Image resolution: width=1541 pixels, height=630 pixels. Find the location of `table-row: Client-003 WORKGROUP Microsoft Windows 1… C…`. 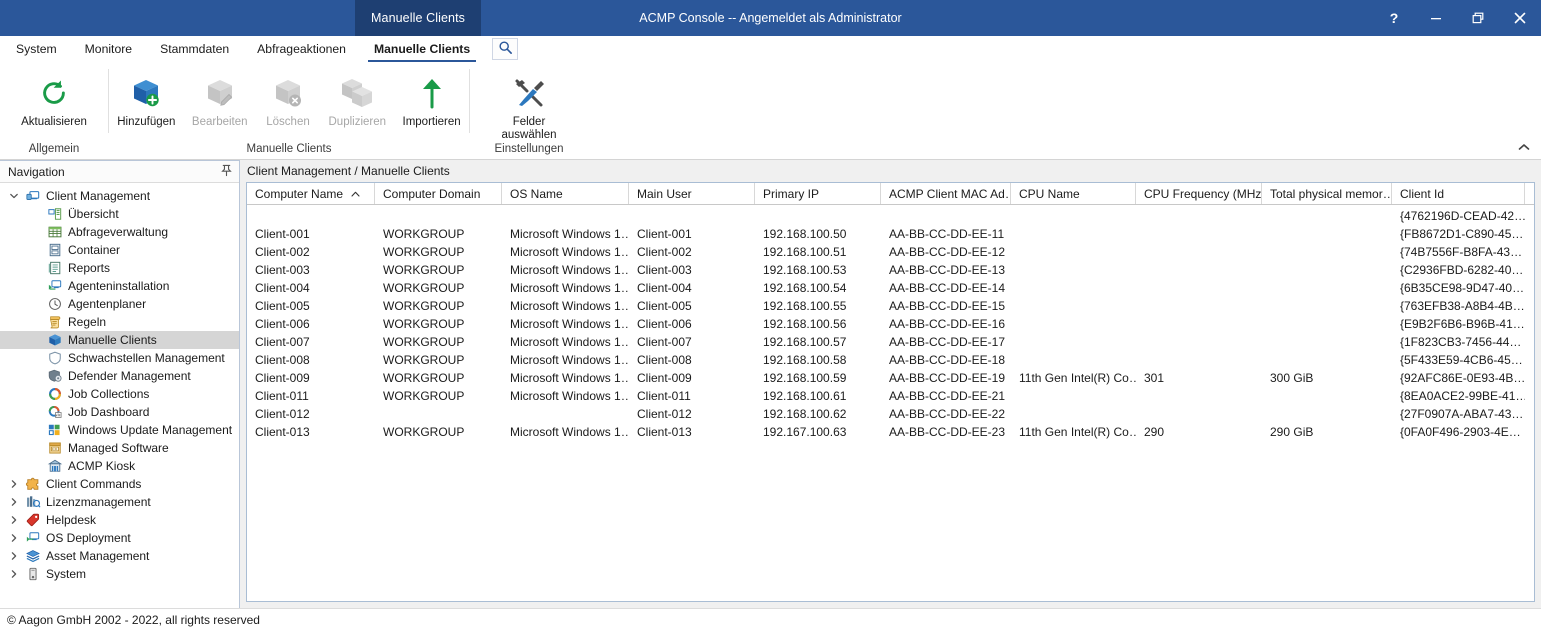

table-row: Client-003 WORKGROUP Microsoft Windows 1… C… is located at coordinates (890, 270).